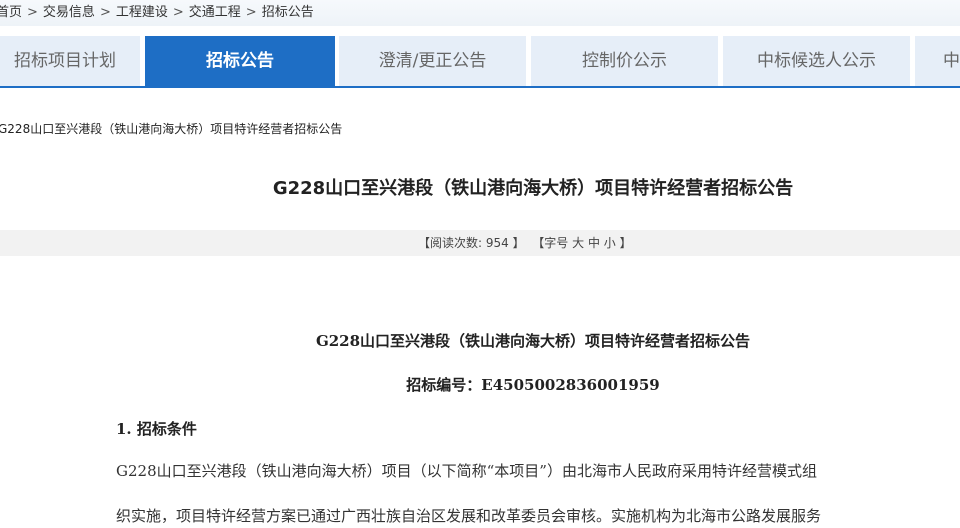  I want to click on read-count: 954, so click(497, 243).